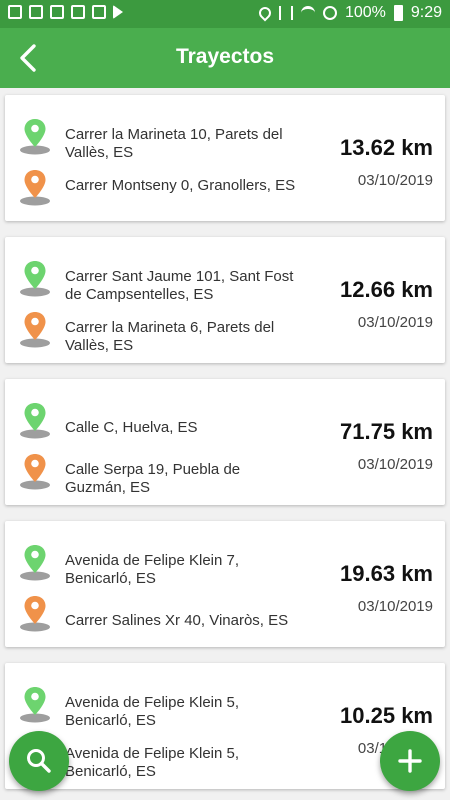 The height and width of the screenshot is (800, 450). Describe the element at coordinates (78, 12) in the screenshot. I see `news-icon` at that location.